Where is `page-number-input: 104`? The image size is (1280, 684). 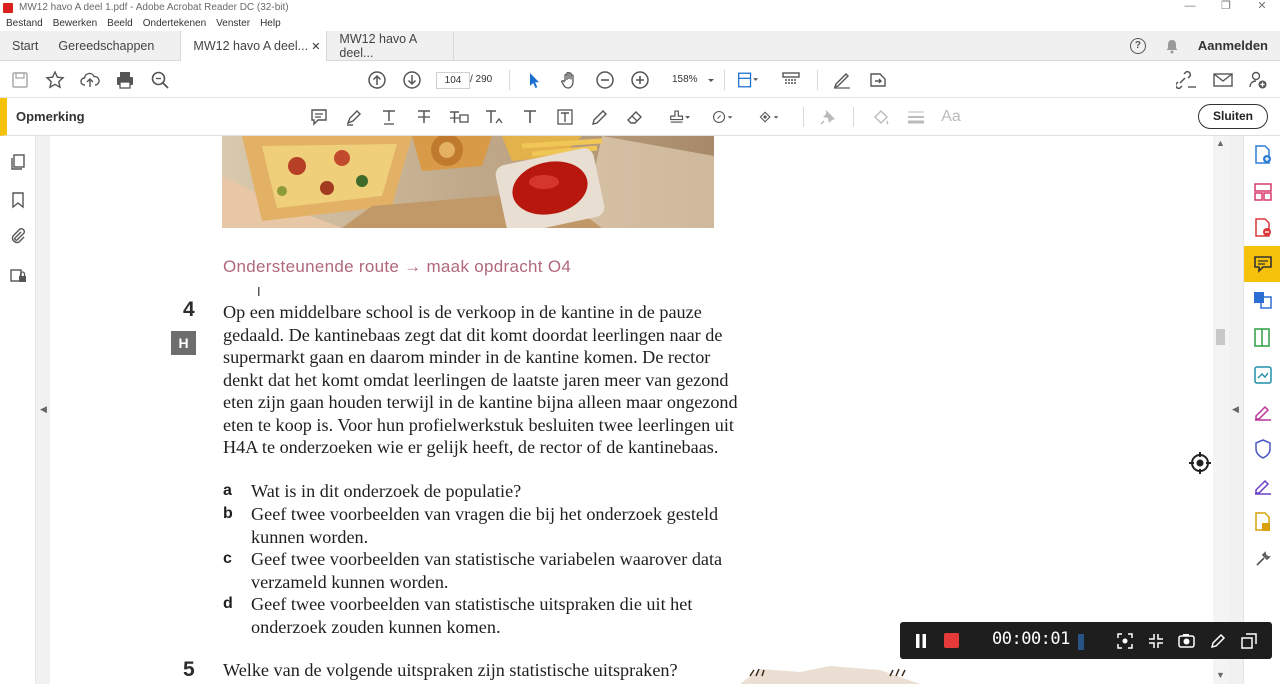 page-number-input: 104 is located at coordinates (453, 80).